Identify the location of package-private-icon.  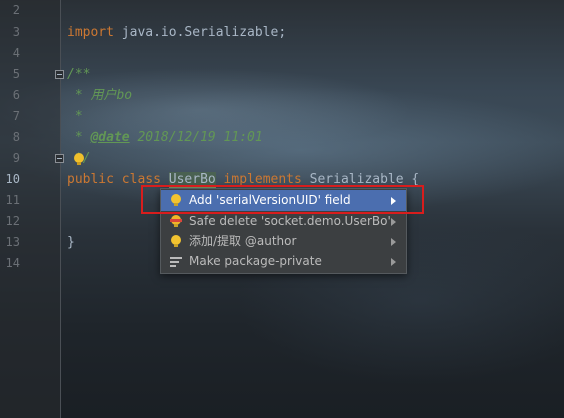
(176, 262).